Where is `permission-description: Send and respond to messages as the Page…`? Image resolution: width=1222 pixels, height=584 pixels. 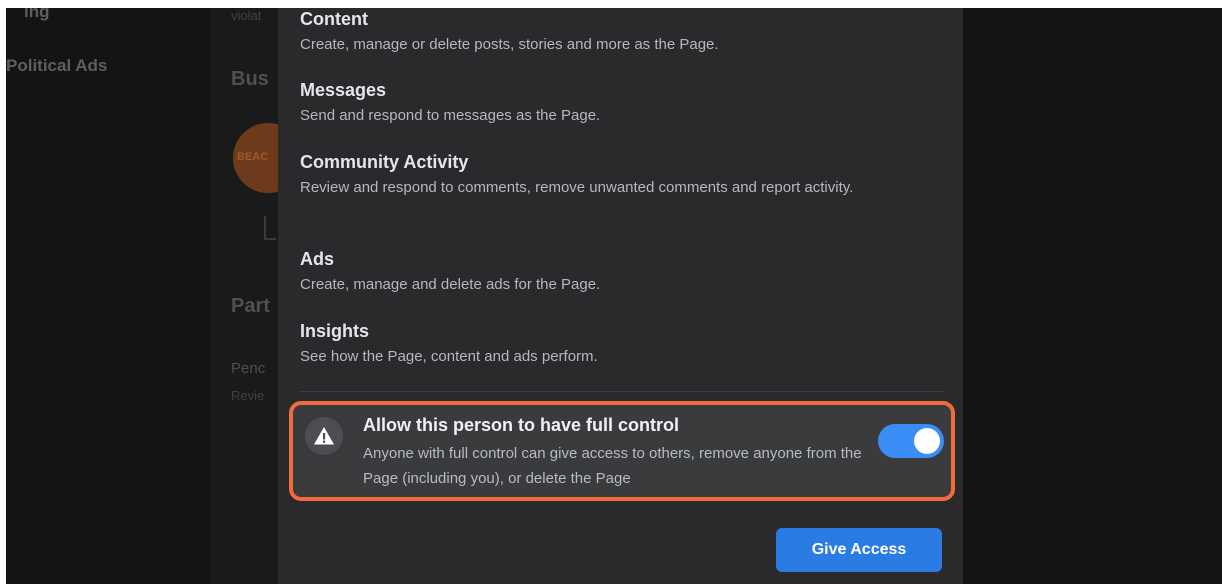 permission-description: Send and respond to messages as the Page… is located at coordinates (450, 115).